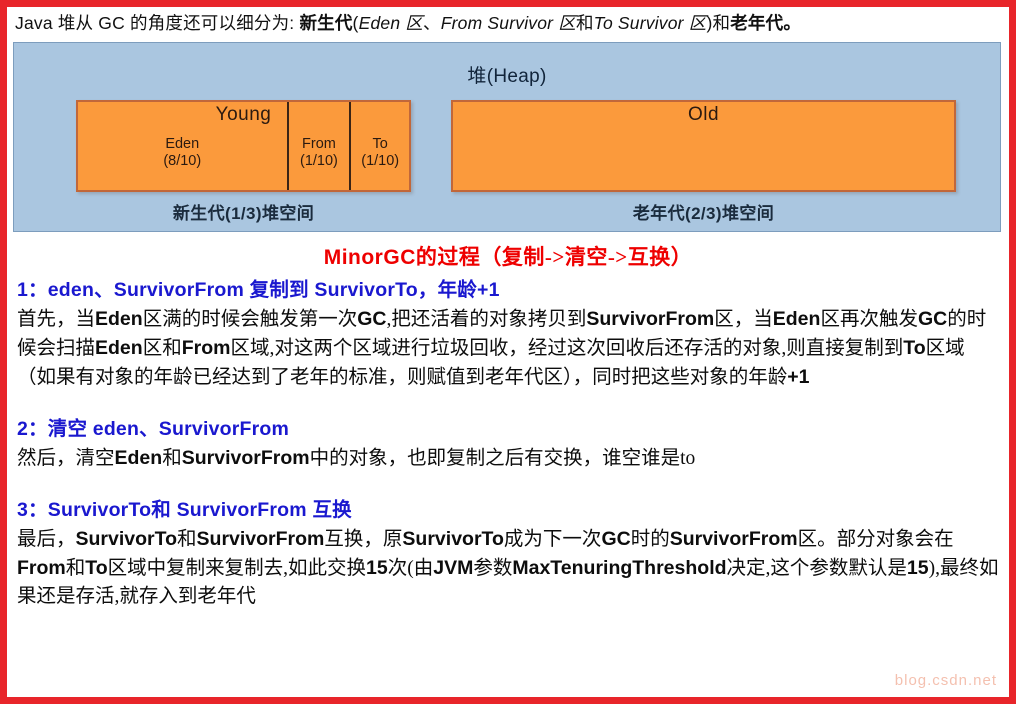 This screenshot has width=1016, height=704. Describe the element at coordinates (273, 290) in the screenshot. I see `step-1-heading-text: eden、SurvivorFrom 复制到 SurvivorTo，年龄+1` at that location.